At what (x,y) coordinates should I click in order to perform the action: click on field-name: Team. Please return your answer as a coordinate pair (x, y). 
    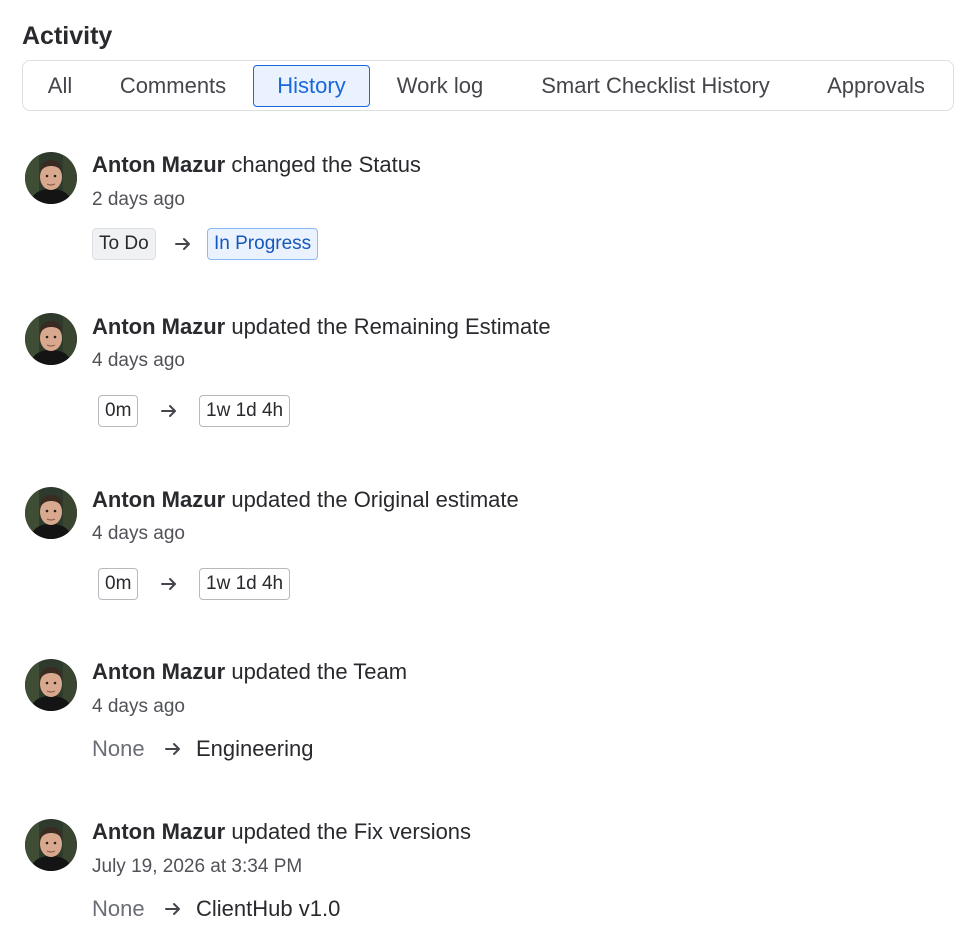
    Looking at the image, I should click on (380, 671).